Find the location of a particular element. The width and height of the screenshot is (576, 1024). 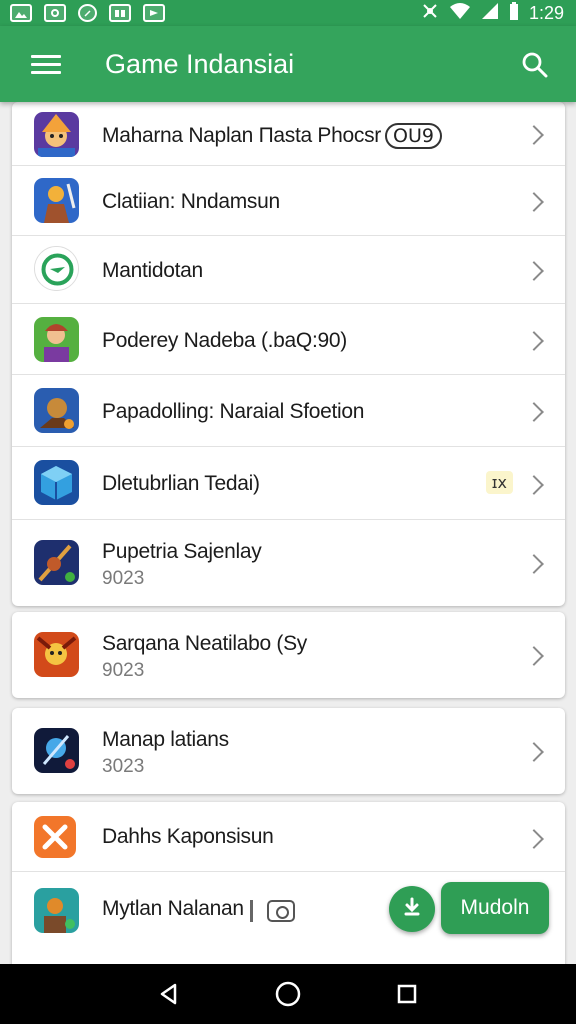

list-card: Manap latians 3023 is located at coordinates (288, 751).